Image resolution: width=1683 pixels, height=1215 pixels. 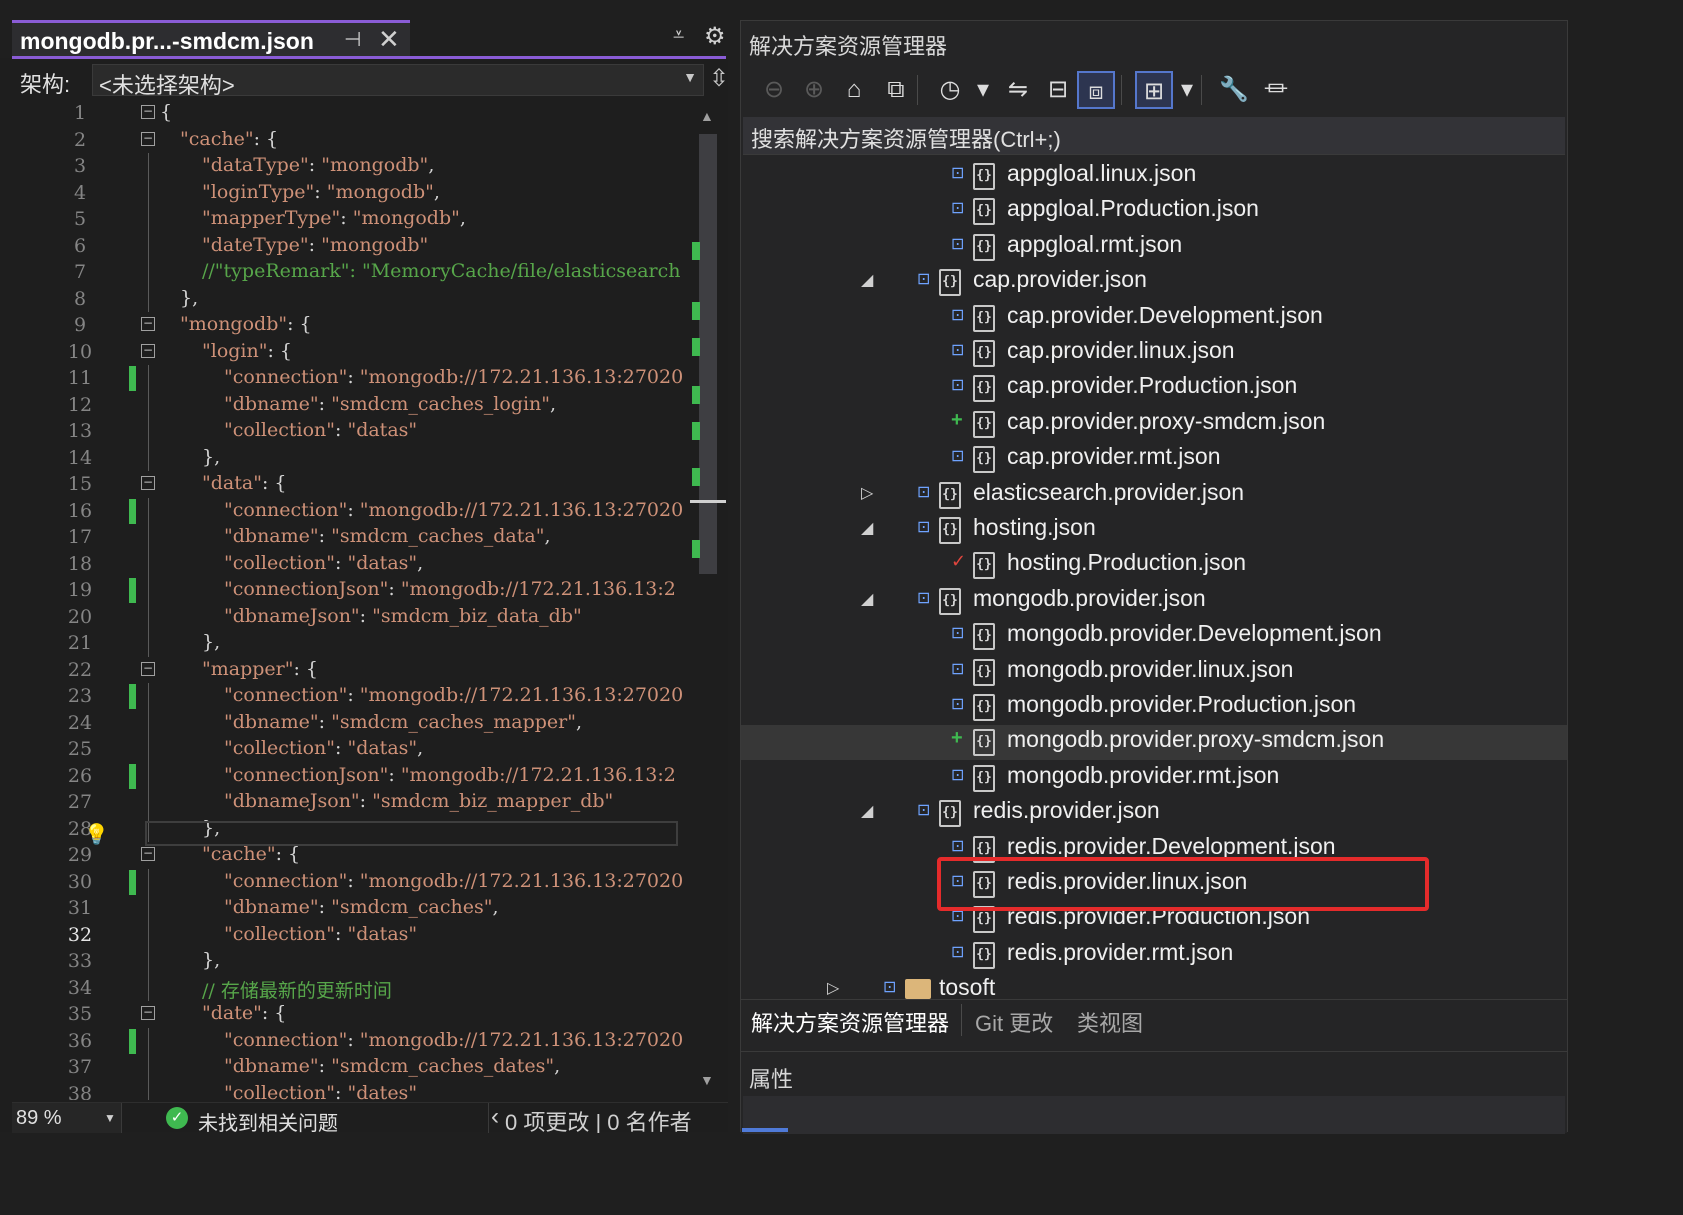 I want to click on code-line: 2 − "cache": {, so click(x=357, y=140).